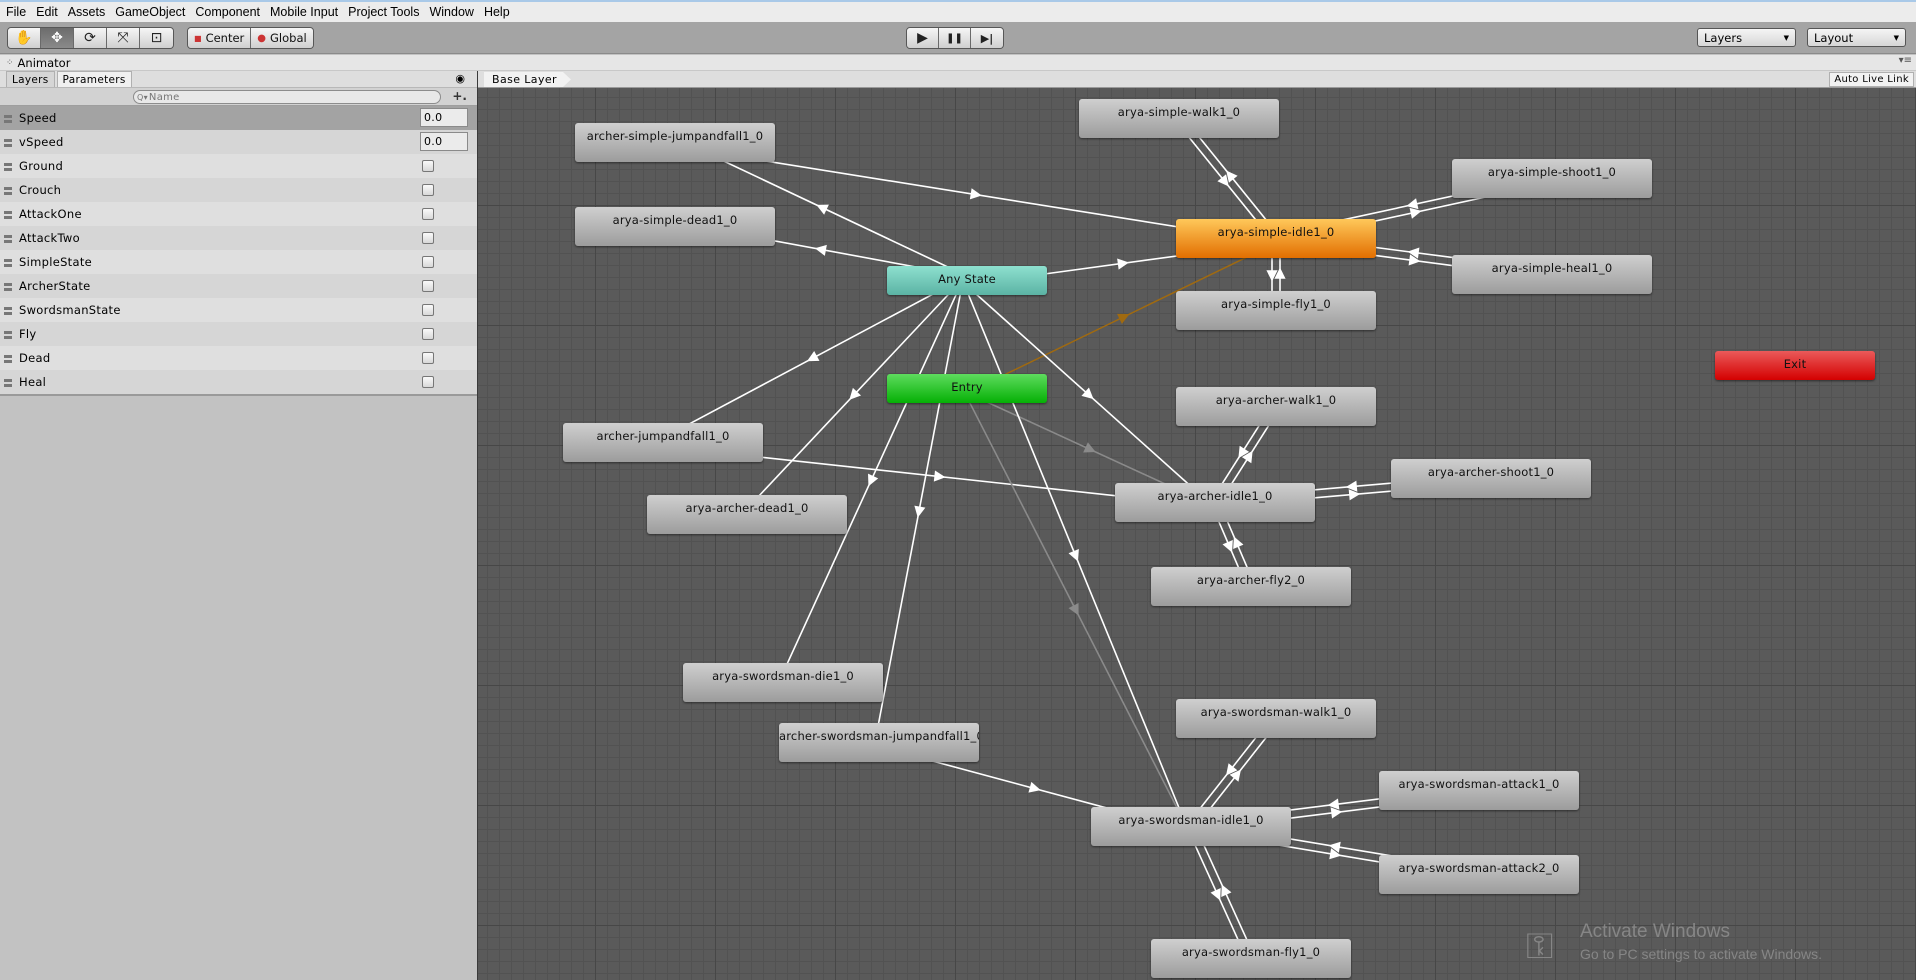 The image size is (1916, 980). What do you see at coordinates (30, 79) in the screenshot?
I see `tab-layers: Layers` at bounding box center [30, 79].